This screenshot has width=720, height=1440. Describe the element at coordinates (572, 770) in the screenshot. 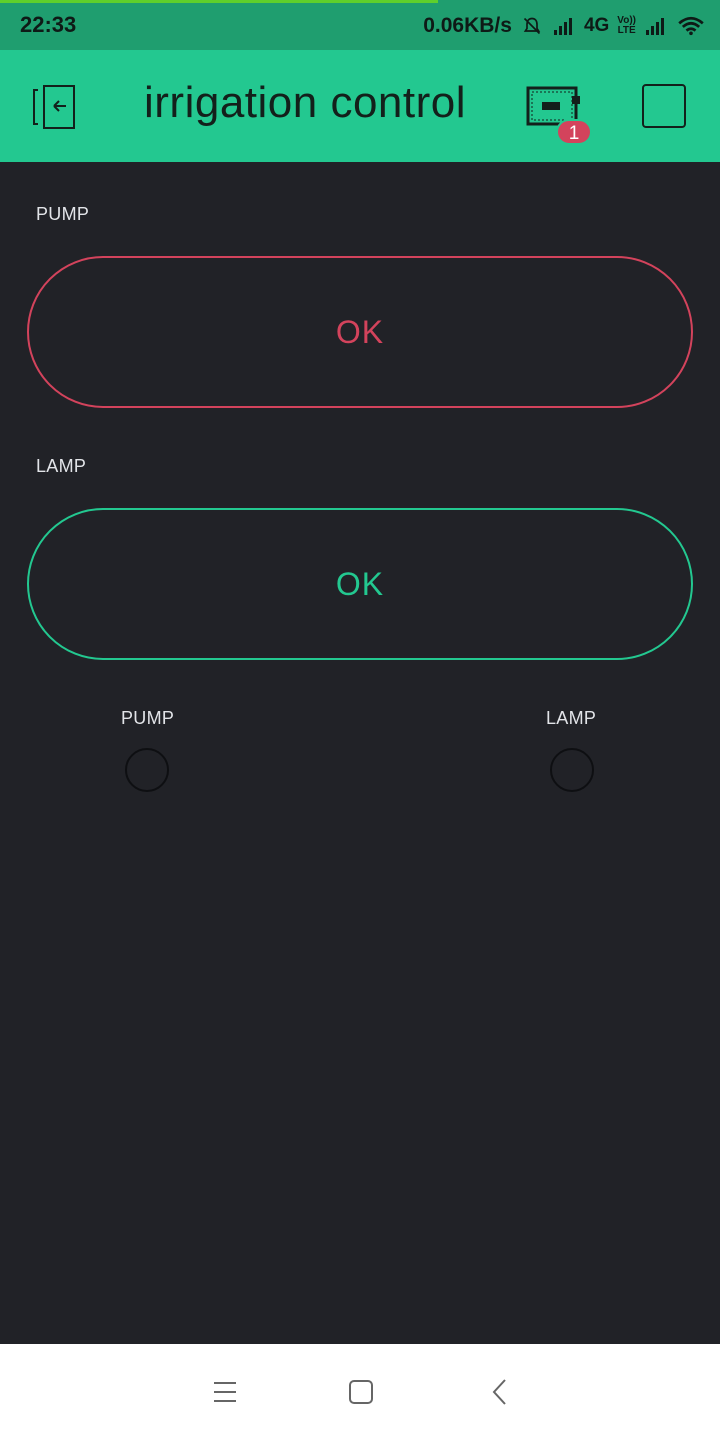

I see `lamp-led` at that location.